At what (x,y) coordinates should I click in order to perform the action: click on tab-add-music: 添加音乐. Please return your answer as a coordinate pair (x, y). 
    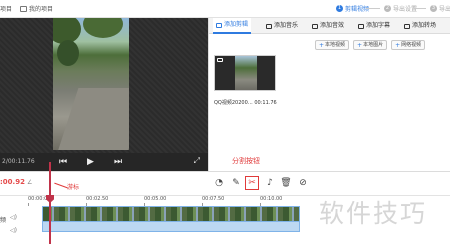
    Looking at the image, I should click on (282, 26).